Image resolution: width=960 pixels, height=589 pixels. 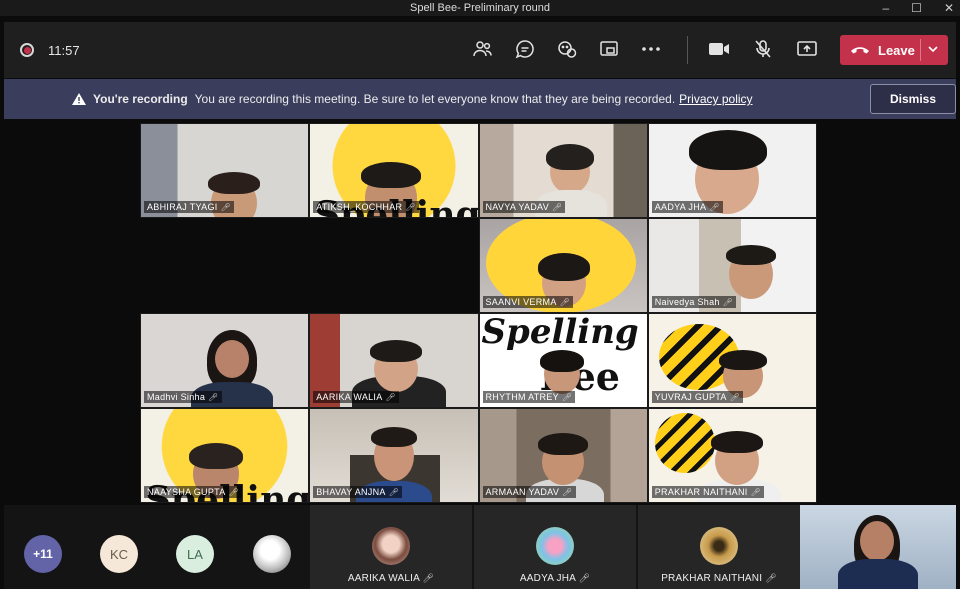 I want to click on participant-name-label: Naivedya Shah 🎤︎, so click(x=694, y=302).